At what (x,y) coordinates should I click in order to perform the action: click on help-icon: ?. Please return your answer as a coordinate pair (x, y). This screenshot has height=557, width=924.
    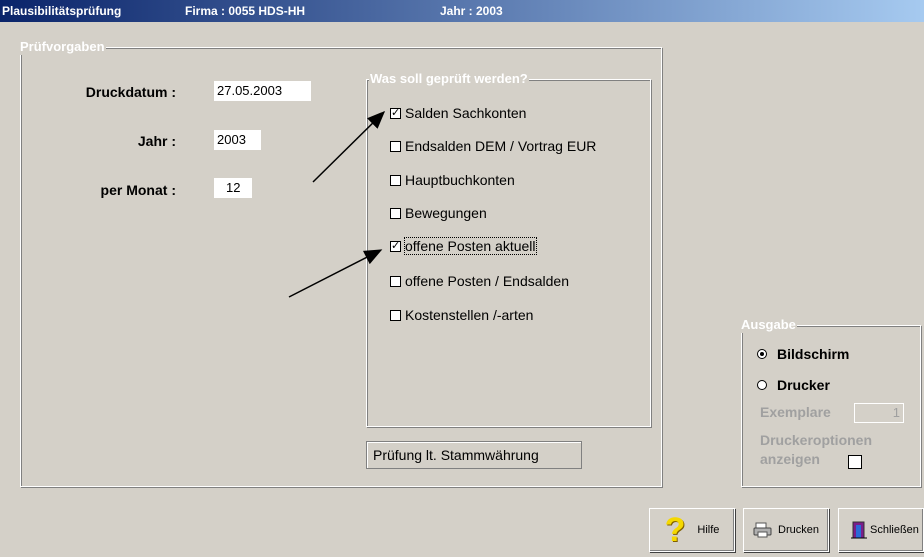
    Looking at the image, I should click on (675, 530).